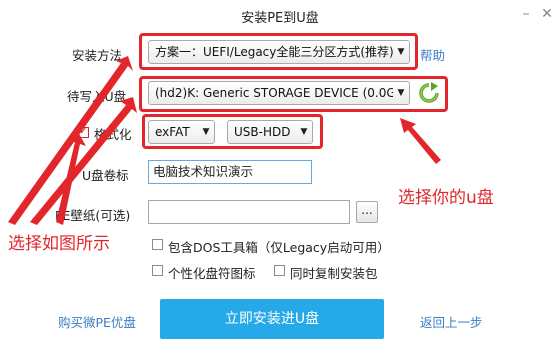  I want to click on arrow-to-usb-select, so click(420, 141).